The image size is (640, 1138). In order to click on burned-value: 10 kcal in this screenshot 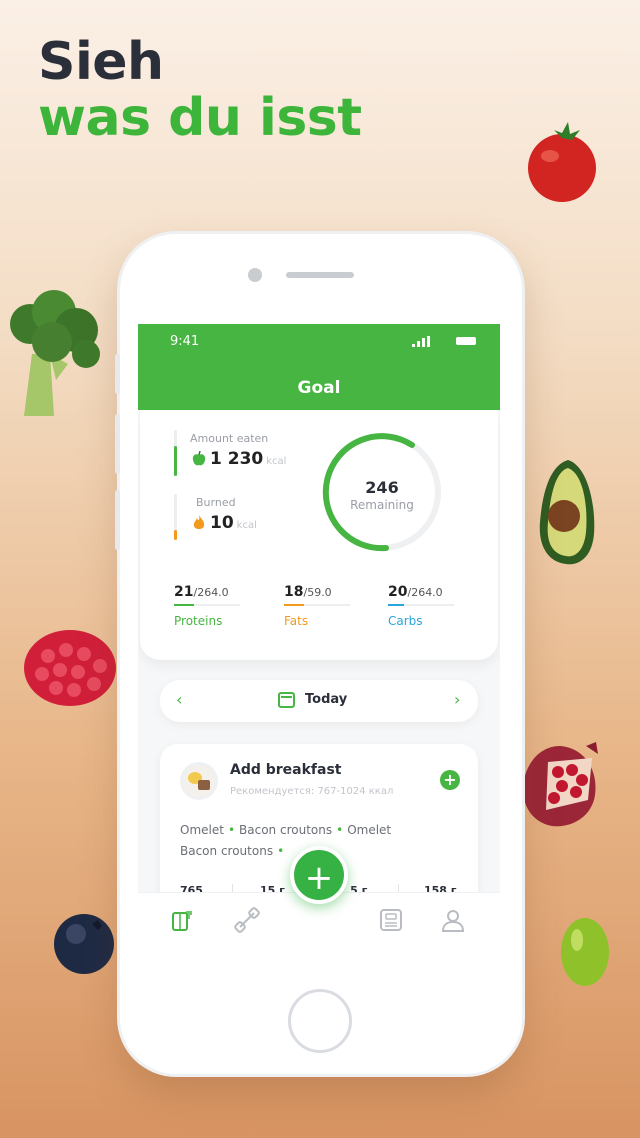, I will do `click(233, 523)`.